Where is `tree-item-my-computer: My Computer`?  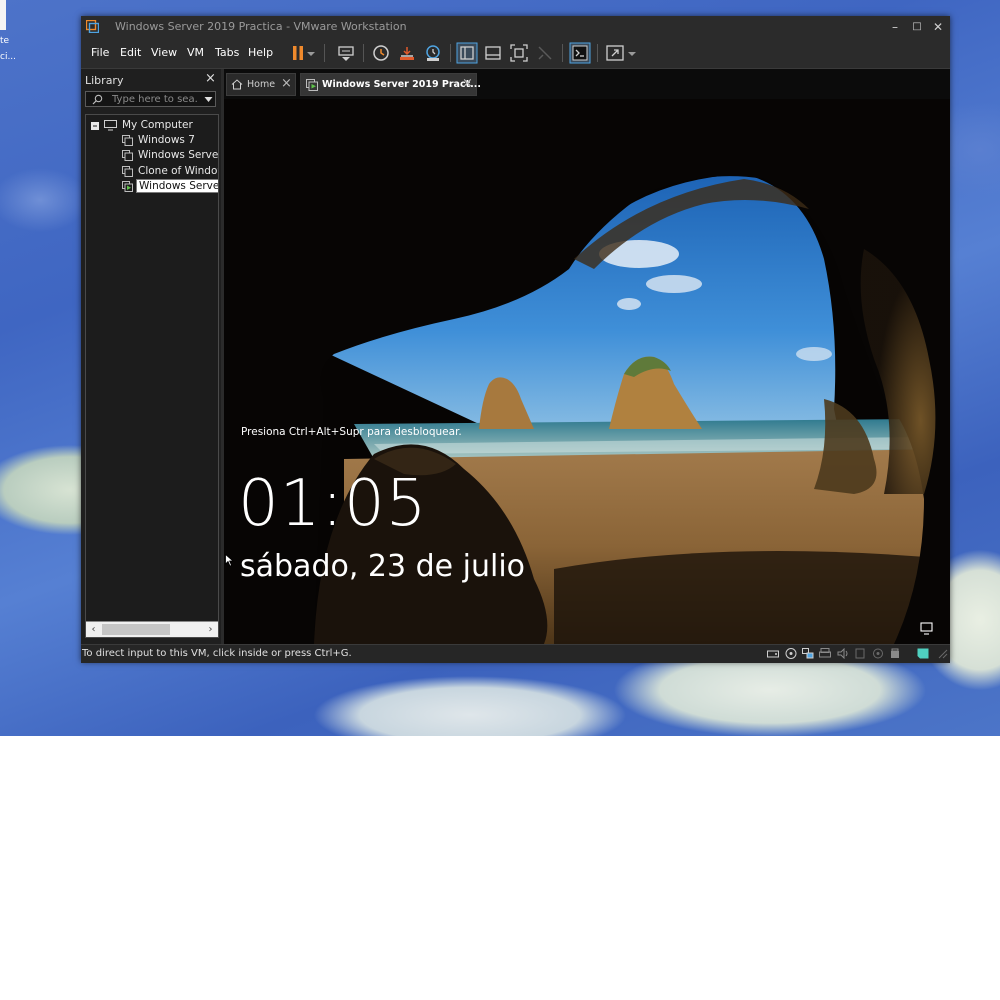
tree-item-my-computer: My Computer is located at coordinates (152, 125).